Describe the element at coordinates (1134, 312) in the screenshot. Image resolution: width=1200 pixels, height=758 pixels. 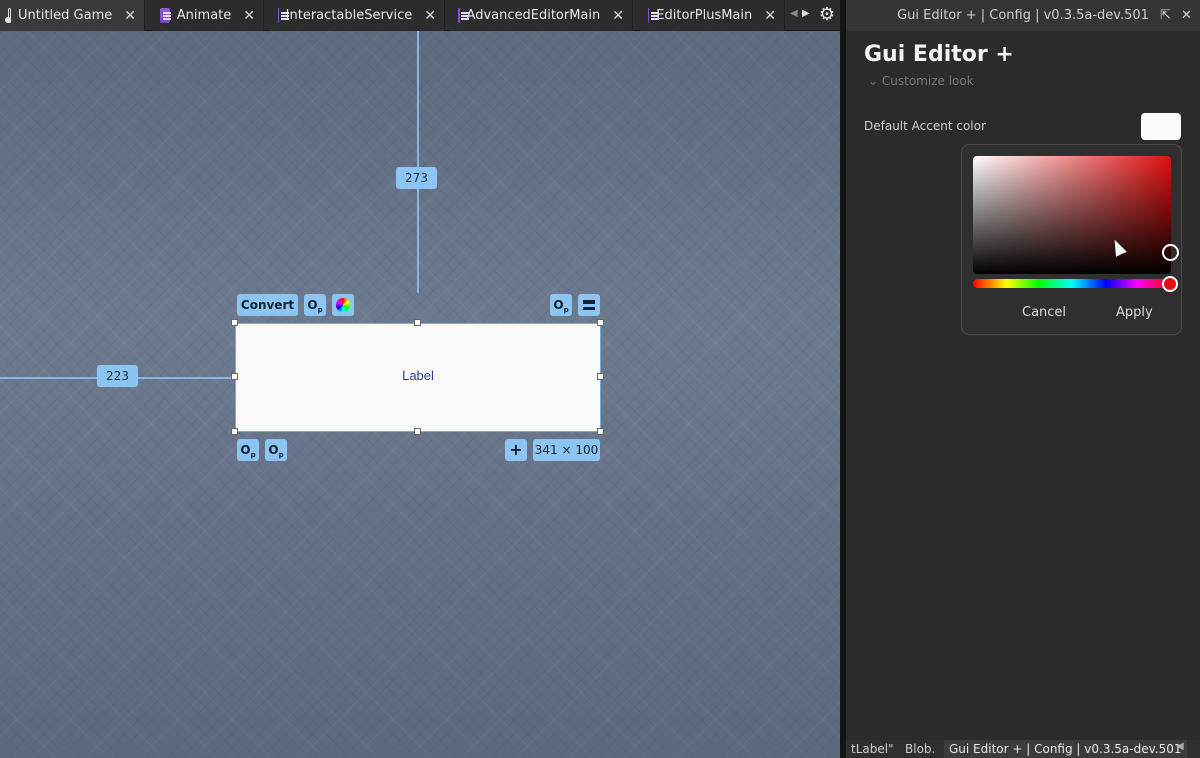
I see `apply-button: Apply` at that location.